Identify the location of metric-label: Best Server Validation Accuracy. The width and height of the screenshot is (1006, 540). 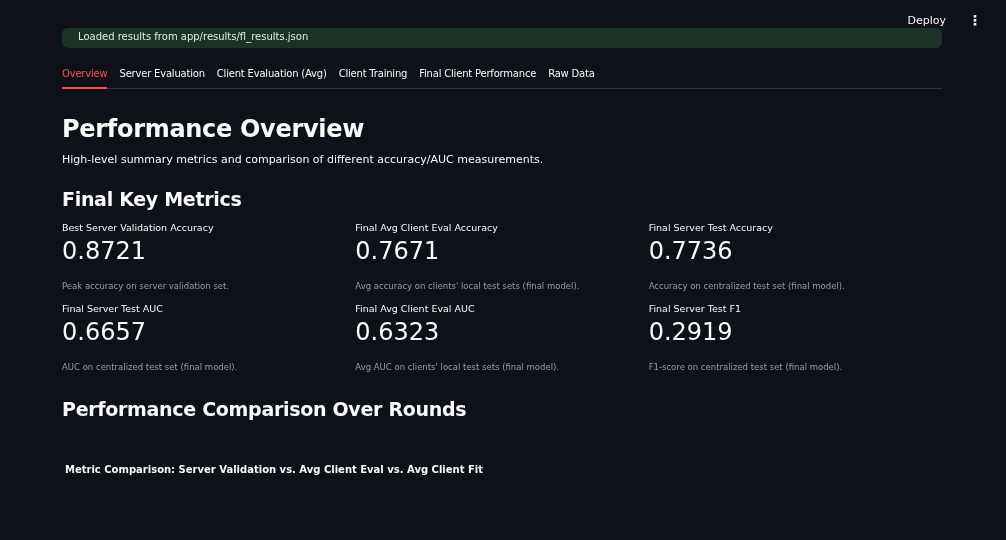
(138, 227).